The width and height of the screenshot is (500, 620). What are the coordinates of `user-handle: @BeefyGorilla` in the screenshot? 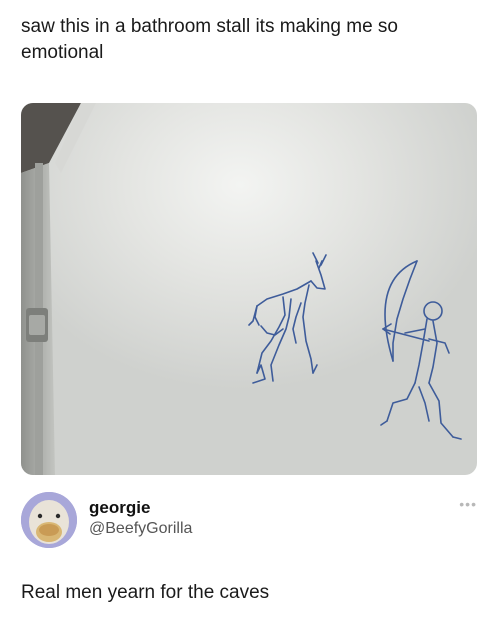 It's located at (140, 529).